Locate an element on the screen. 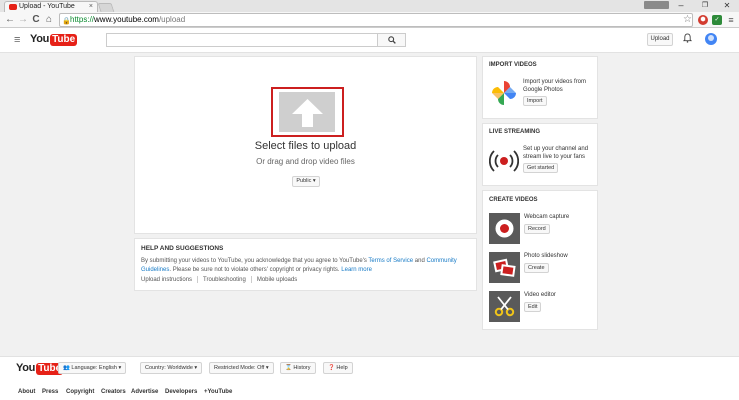 The width and height of the screenshot is (739, 400). history-button: ⌛ History is located at coordinates (298, 368).